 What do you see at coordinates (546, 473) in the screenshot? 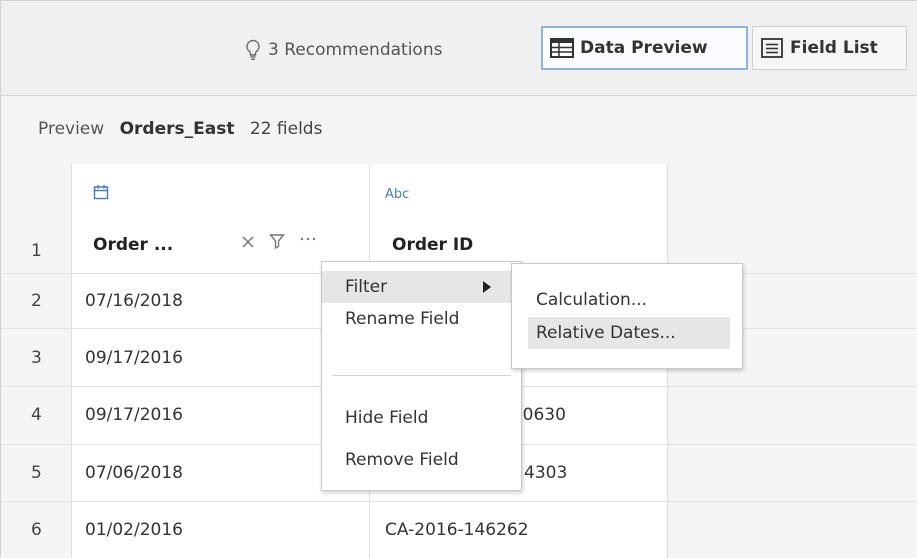
I see `cell-order-id: 4303` at bounding box center [546, 473].